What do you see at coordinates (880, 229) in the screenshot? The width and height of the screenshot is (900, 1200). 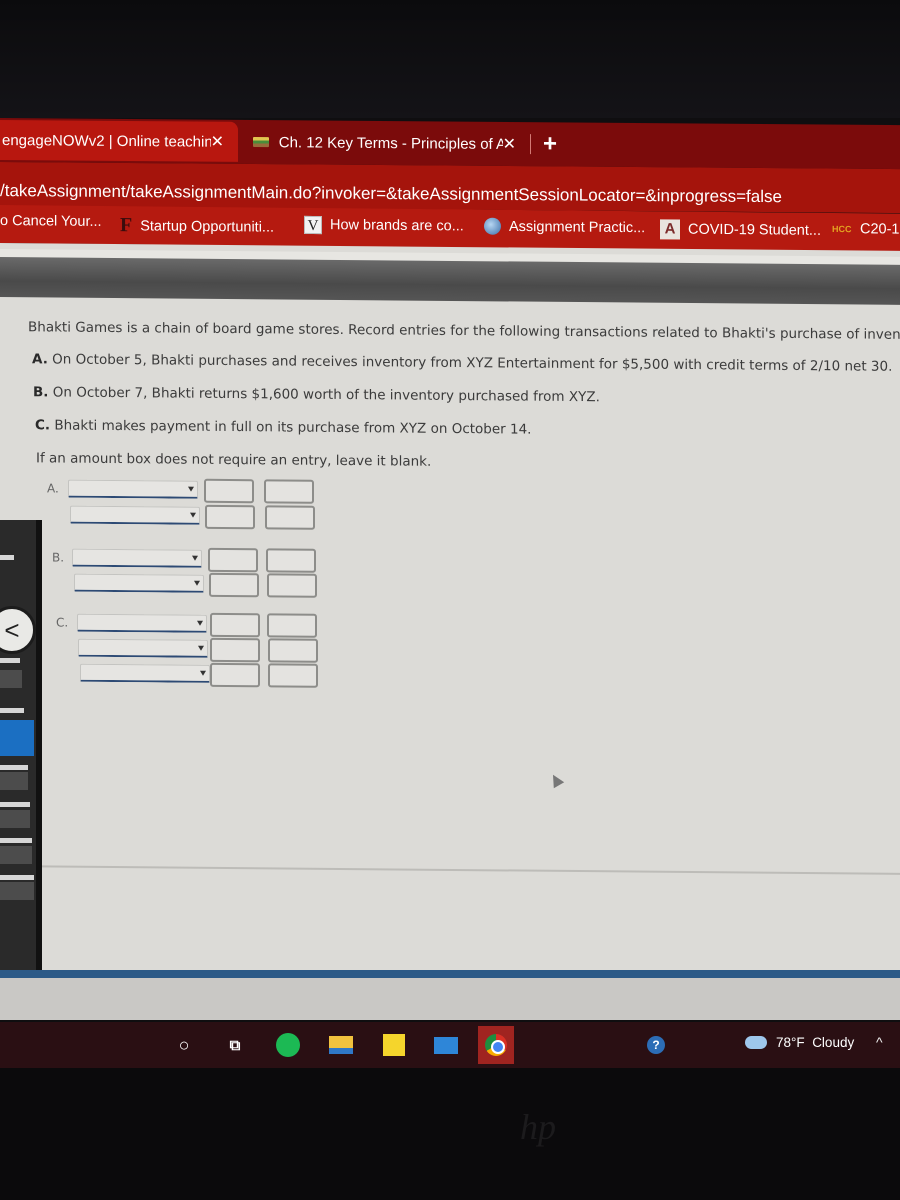 I see `bookmark-label: C20-12` at bounding box center [880, 229].